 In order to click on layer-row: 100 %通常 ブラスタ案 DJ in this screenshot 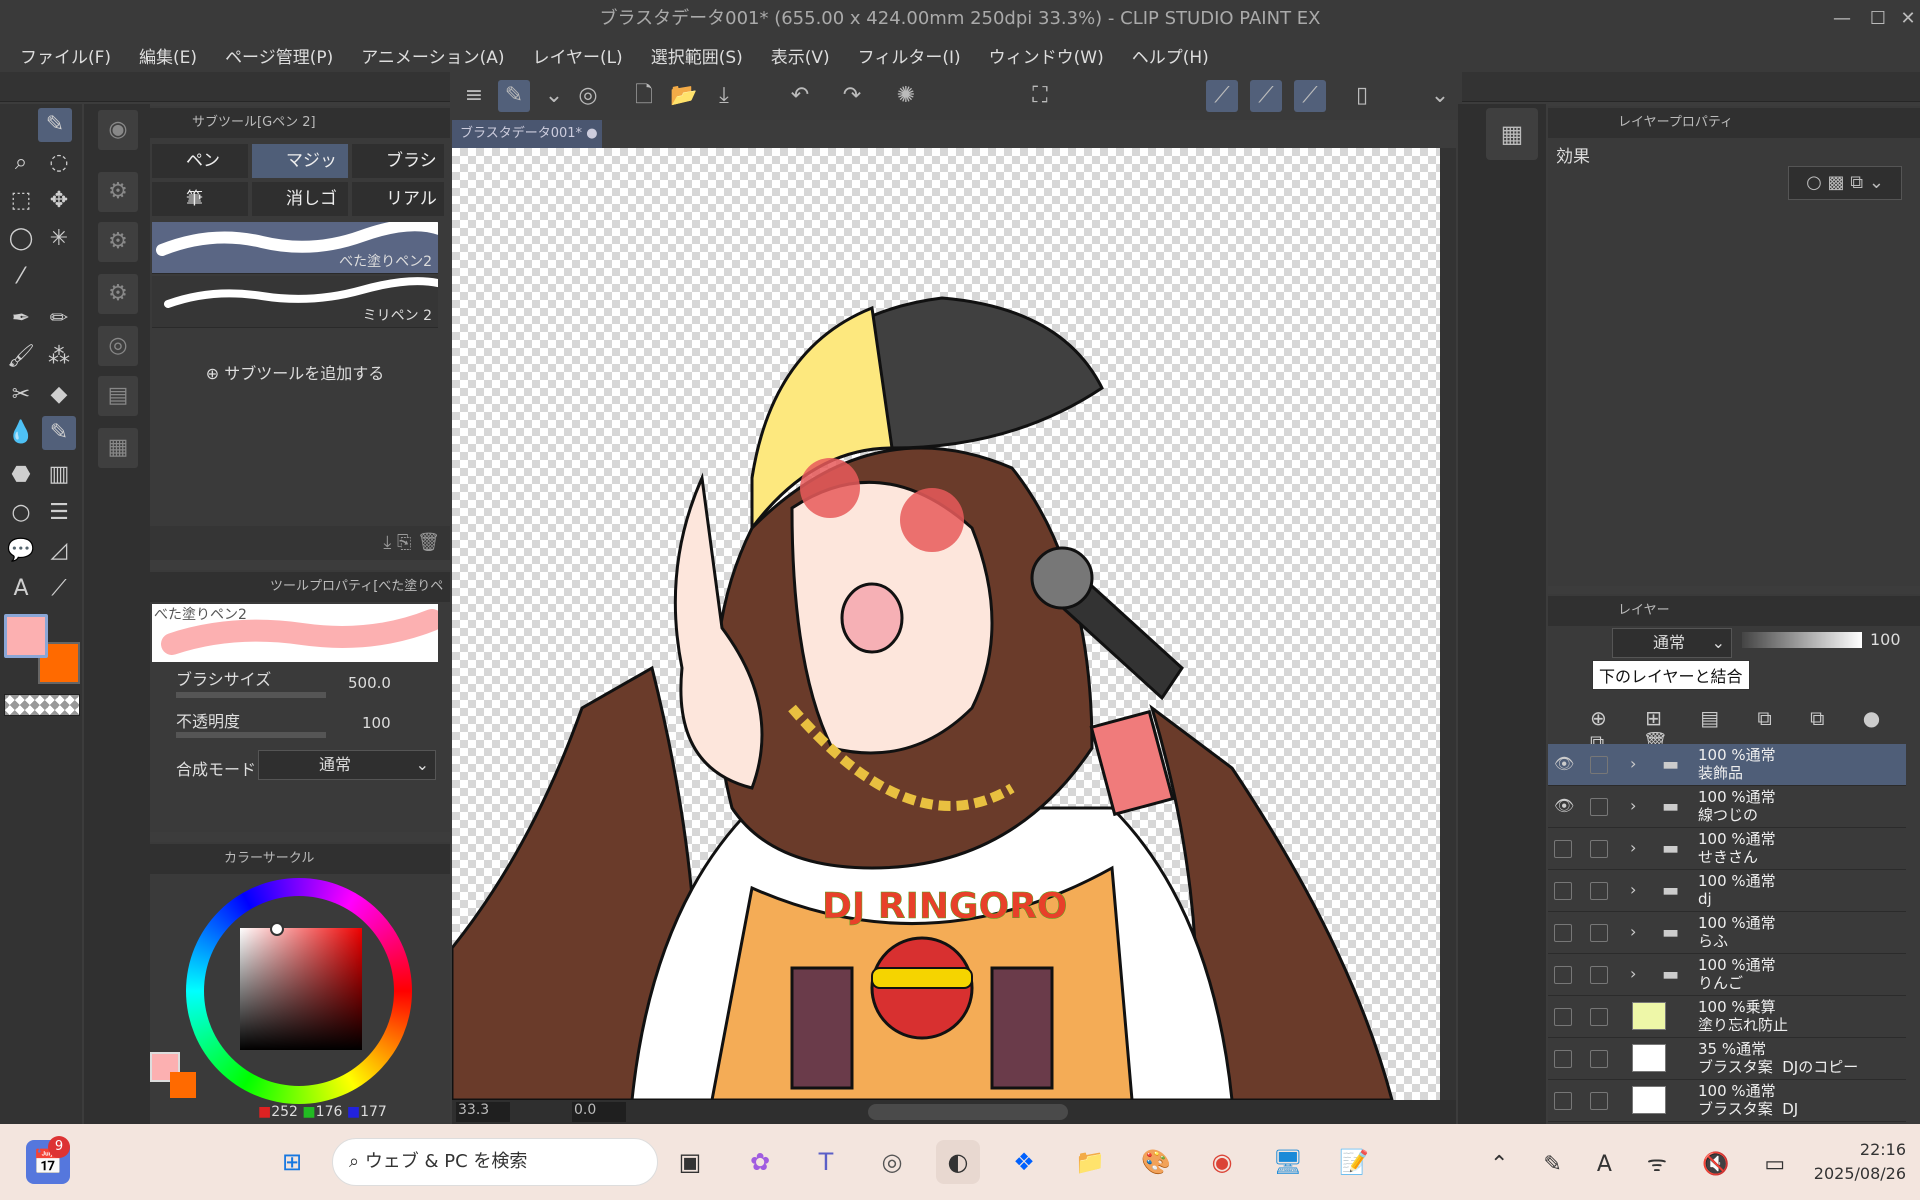, I will do `click(1727, 1101)`.